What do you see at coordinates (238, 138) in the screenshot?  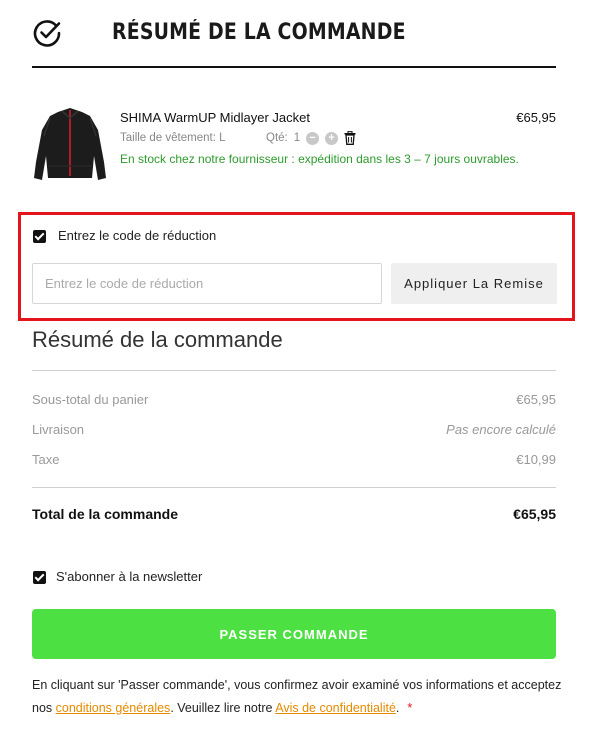 I see `product-meta: Taille de vêtement: L Qté: 1 − +` at bounding box center [238, 138].